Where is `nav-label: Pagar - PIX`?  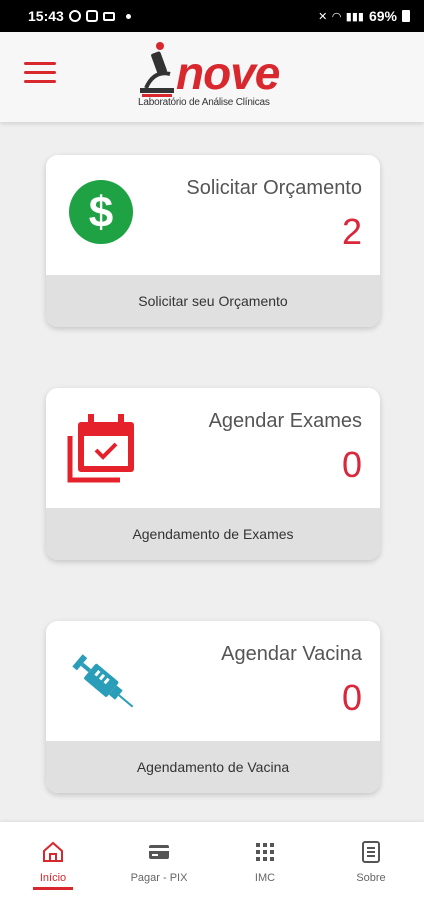
nav-label: Pagar - PIX is located at coordinates (159, 878).